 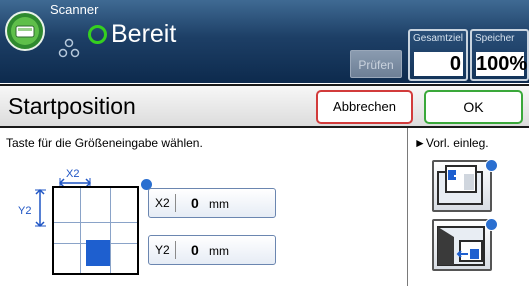 I want to click on cancel-button: Abbrechen, so click(x=364, y=107).